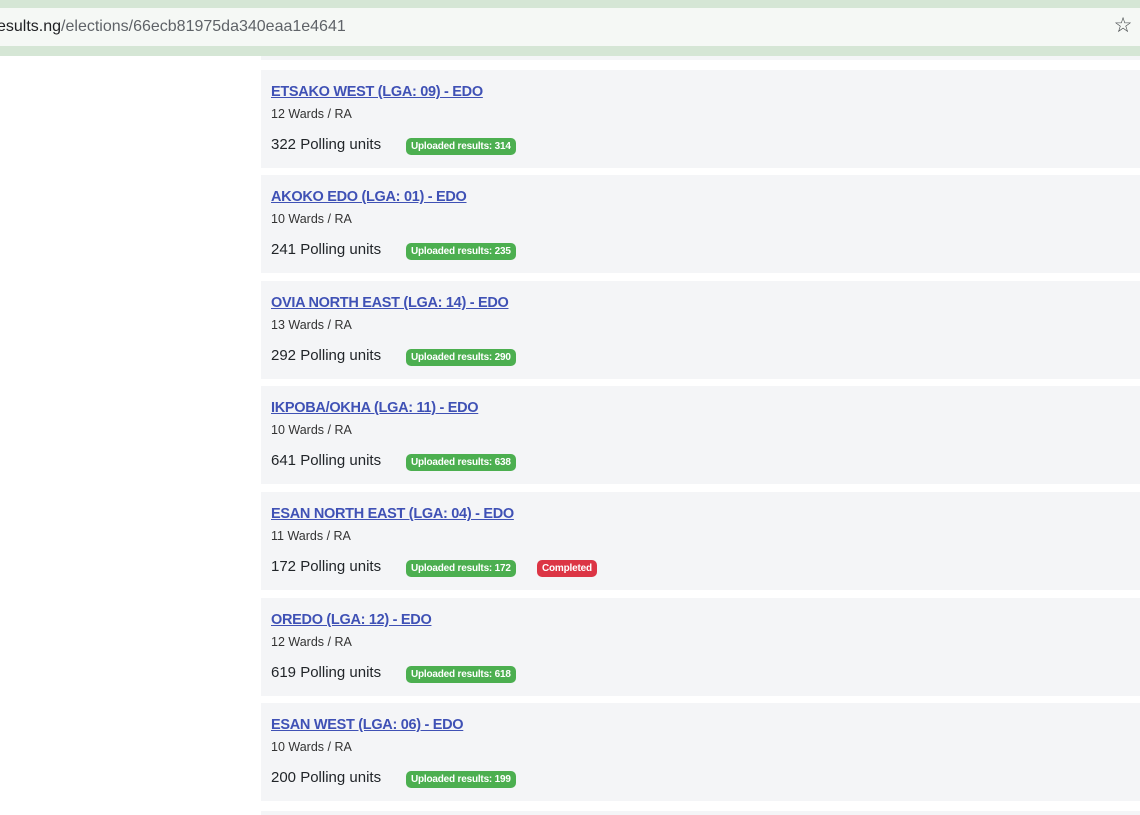 Image resolution: width=1140 pixels, height=815 pixels. Describe the element at coordinates (351, 620) in the screenshot. I see `lga-title-link: OREDO (LGA: 12) - EDO` at that location.